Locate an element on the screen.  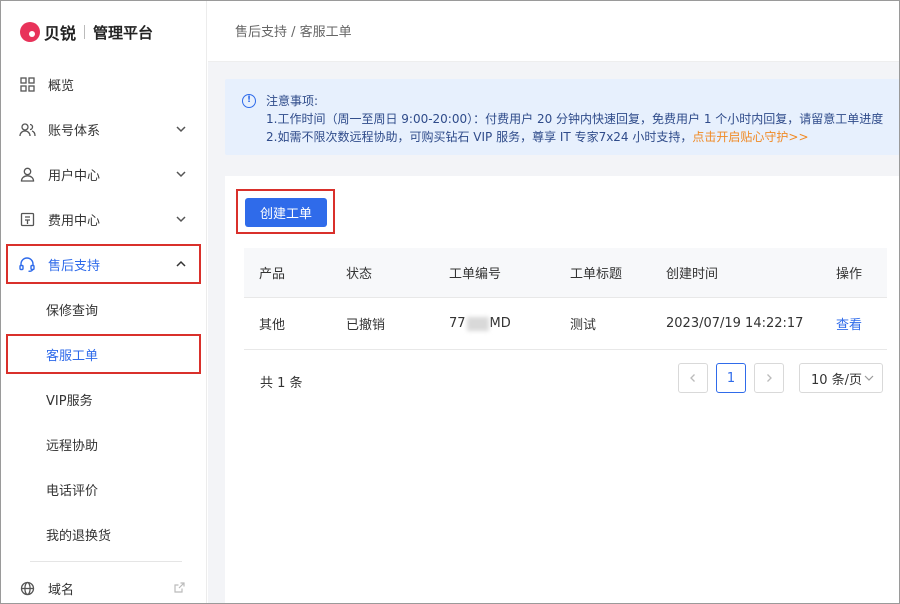
table-row: 其他 已撤销 77 MD 测试 2023/07/19 14:22:17 查看 is located at coordinates (565, 324).